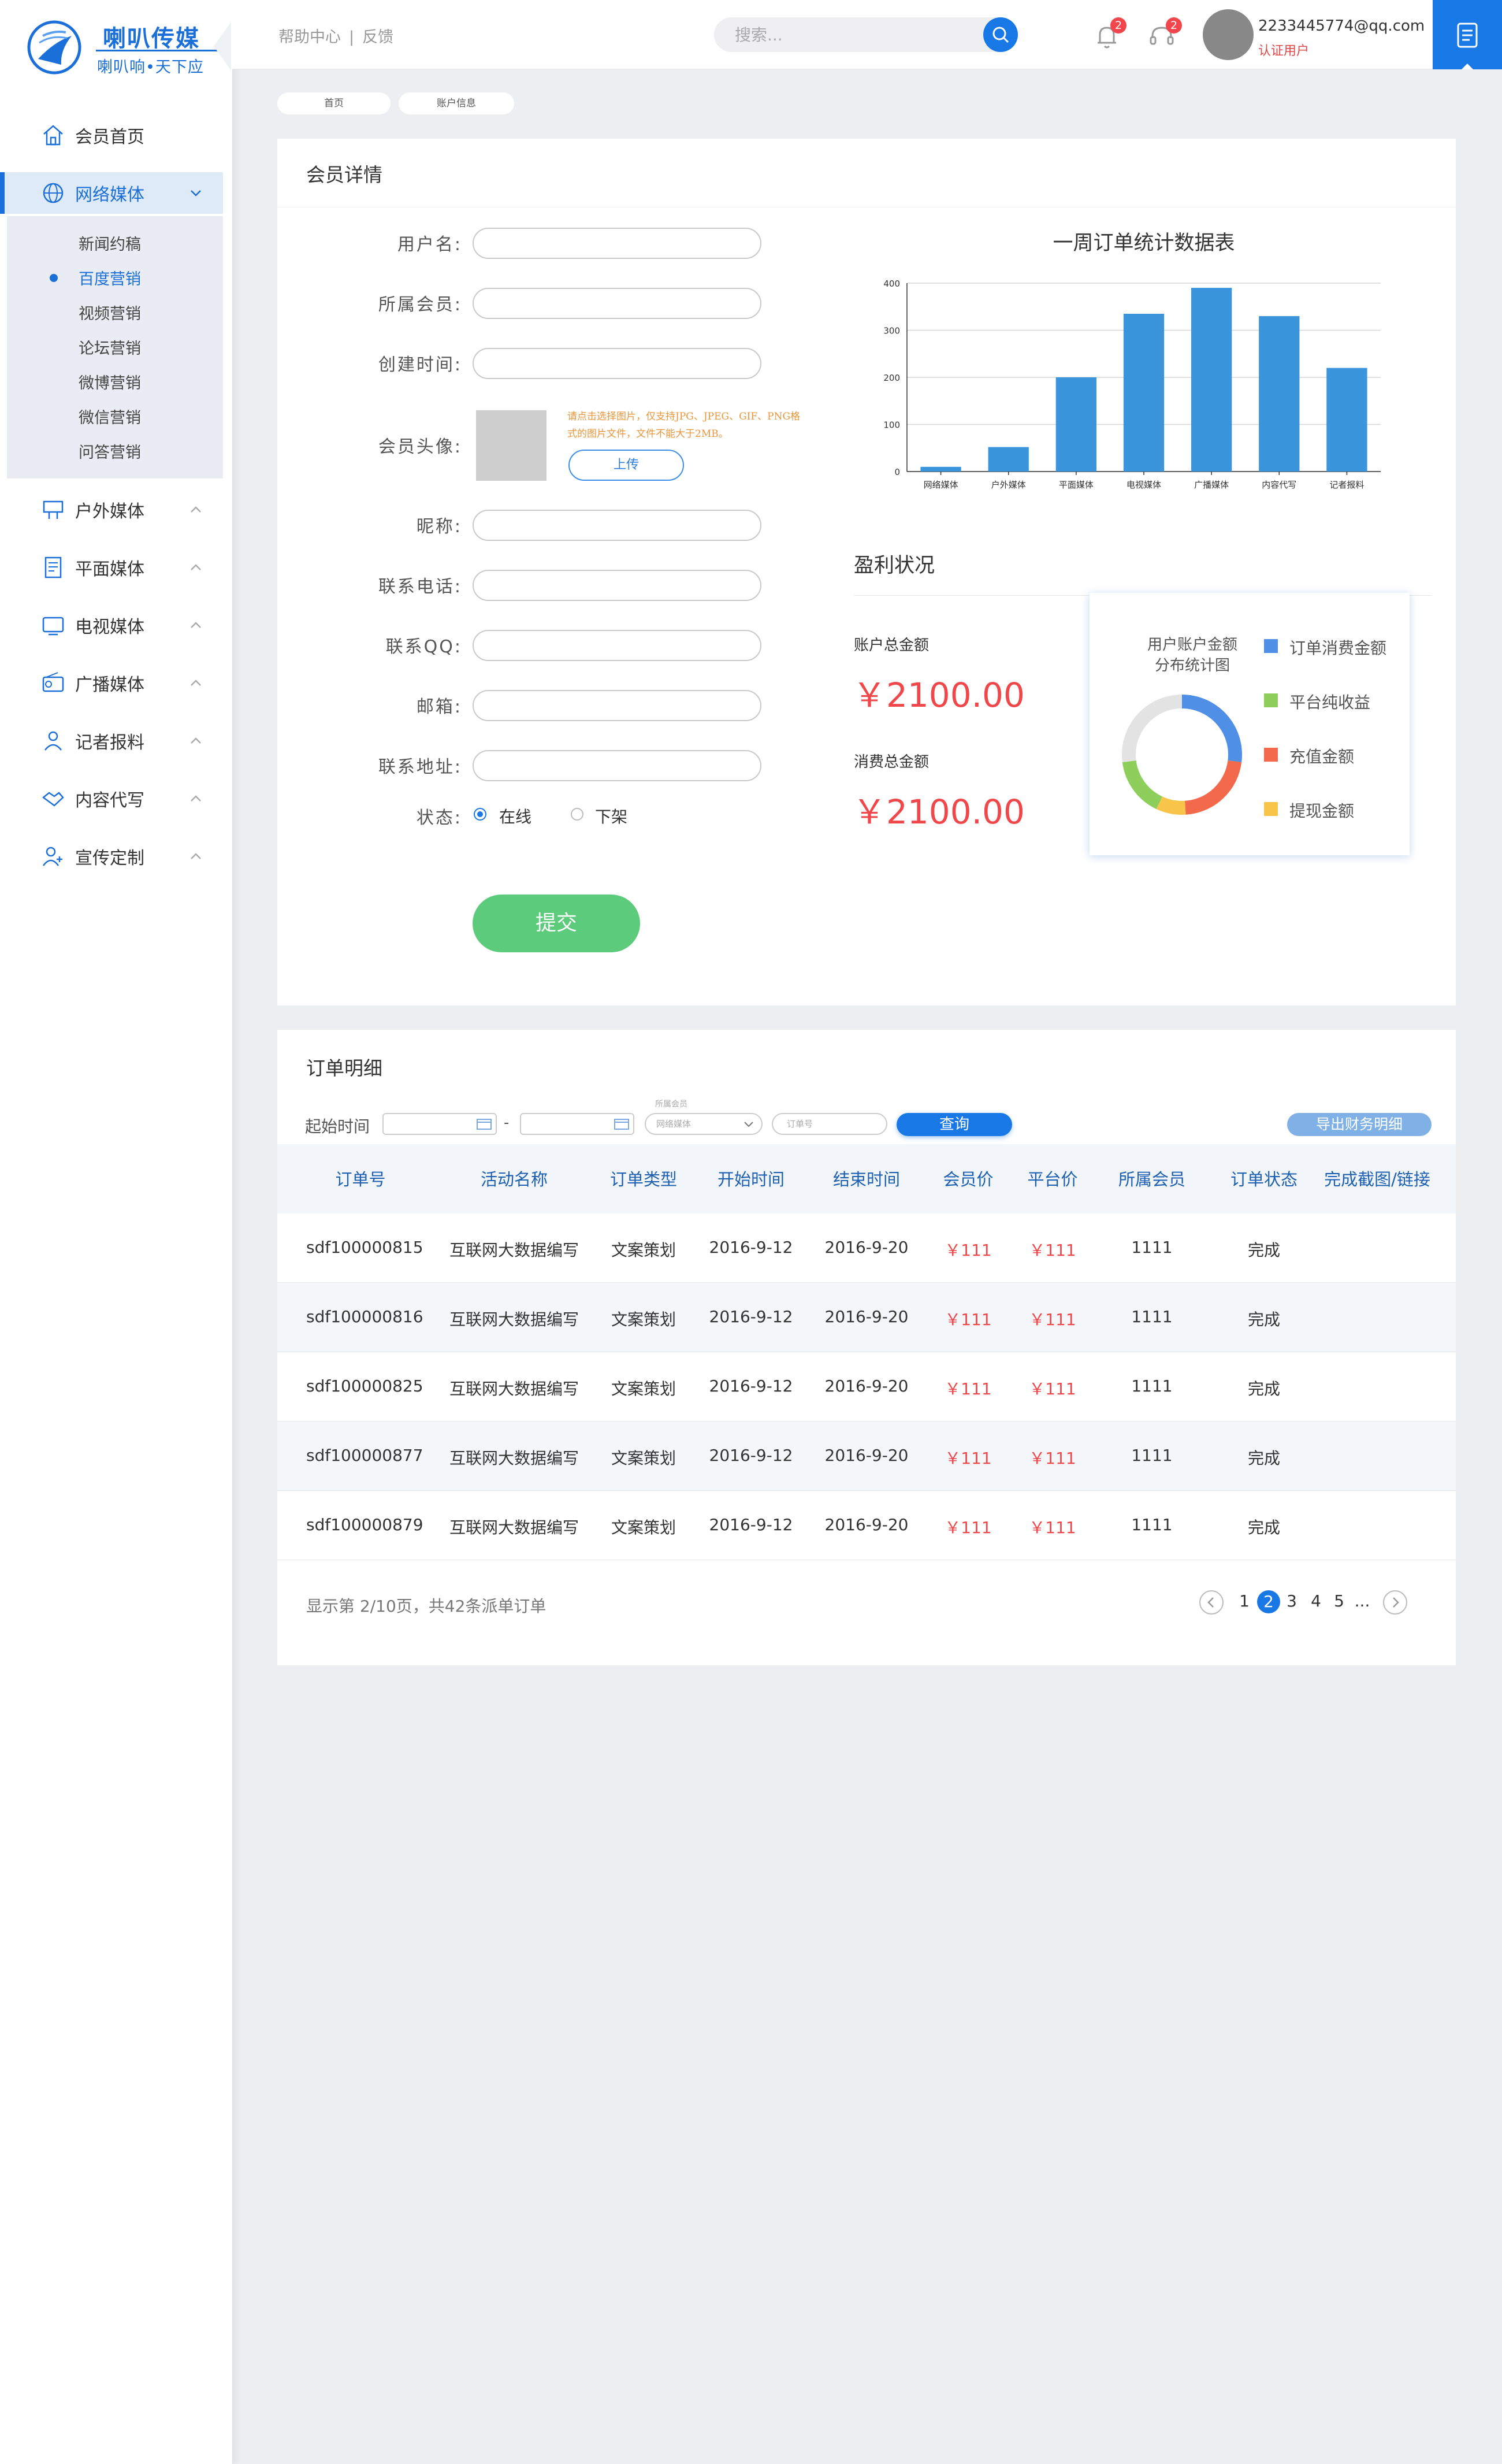 The width and height of the screenshot is (1502, 2464). Describe the element at coordinates (511, 445) in the screenshot. I see `avatar-preview` at that location.